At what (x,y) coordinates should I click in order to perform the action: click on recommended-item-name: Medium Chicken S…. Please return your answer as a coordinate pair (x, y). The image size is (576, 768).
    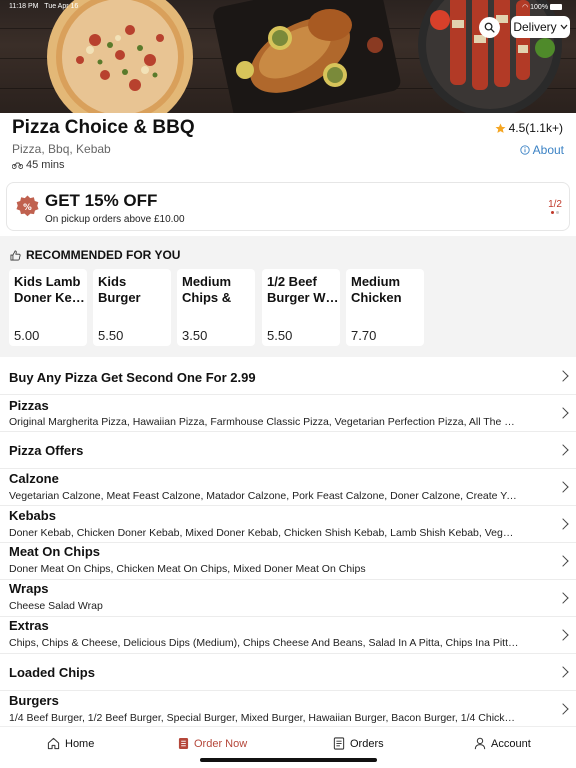
    Looking at the image, I should click on (376, 291).